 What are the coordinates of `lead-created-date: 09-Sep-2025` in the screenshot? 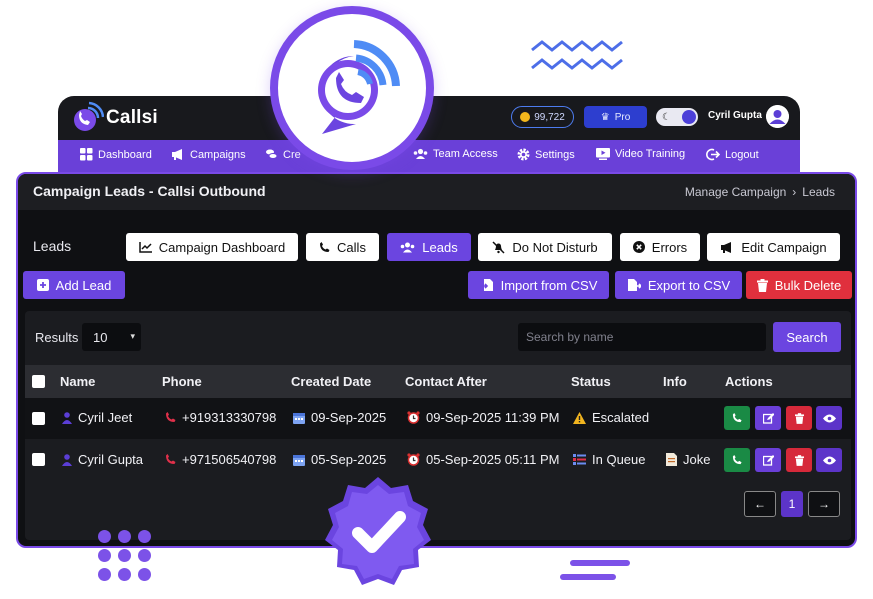 It's located at (339, 417).